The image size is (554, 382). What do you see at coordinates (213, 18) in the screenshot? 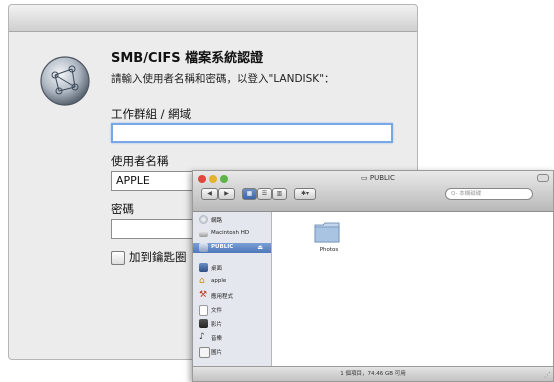
I see `dialog-titlebar` at bounding box center [213, 18].